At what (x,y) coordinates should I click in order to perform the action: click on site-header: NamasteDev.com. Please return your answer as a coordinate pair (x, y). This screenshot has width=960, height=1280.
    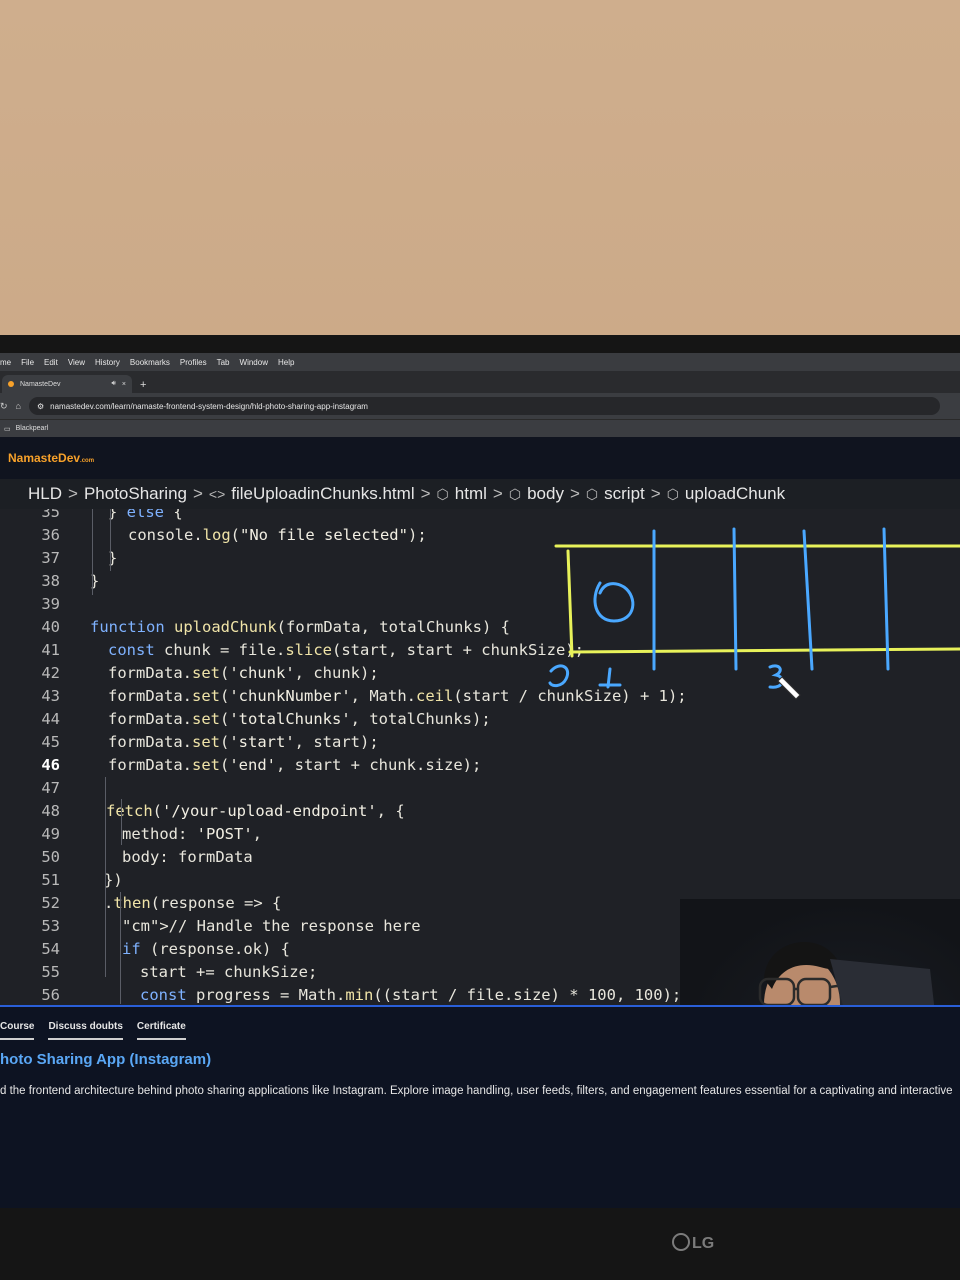
    Looking at the image, I should click on (480, 458).